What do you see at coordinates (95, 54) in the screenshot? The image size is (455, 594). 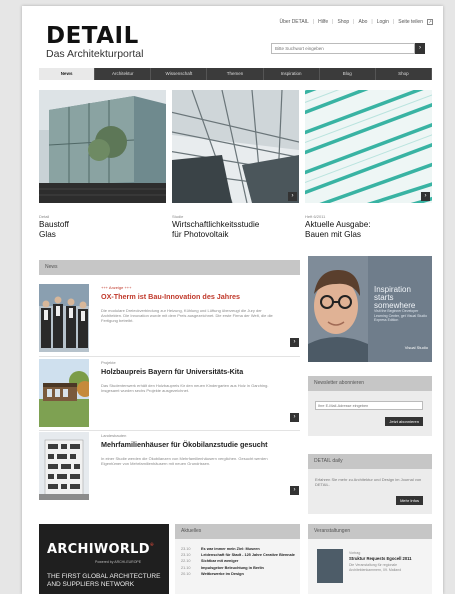 I see `logo-subtitle: Das Architekturportal` at bounding box center [95, 54].